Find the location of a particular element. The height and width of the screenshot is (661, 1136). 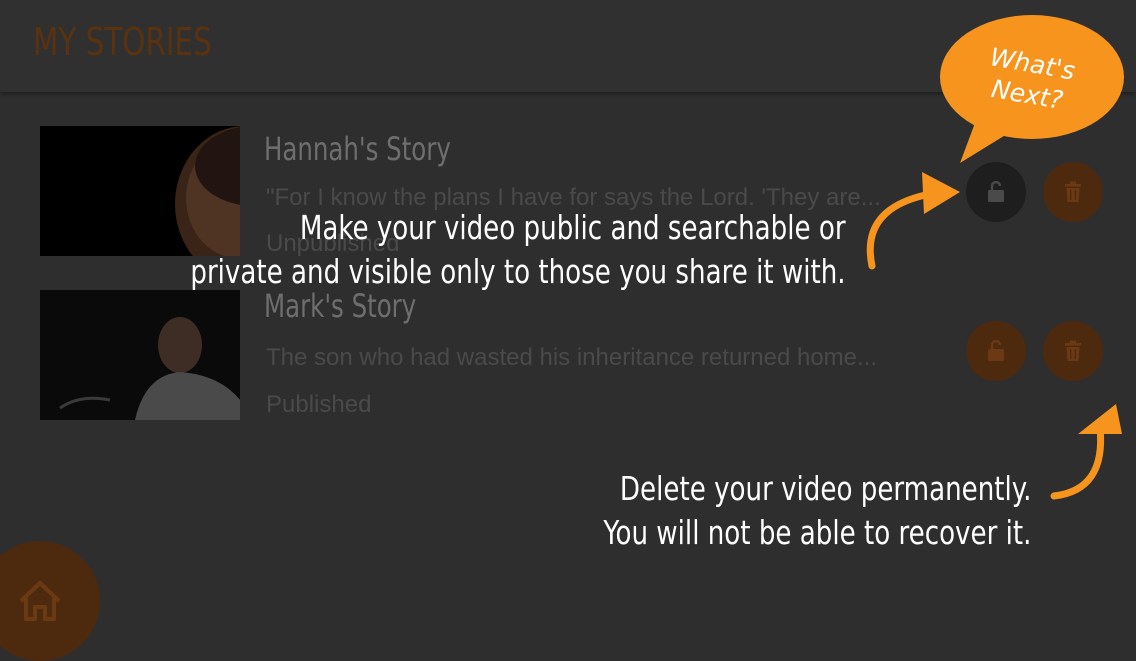

story-status: Published is located at coordinates (319, 404).